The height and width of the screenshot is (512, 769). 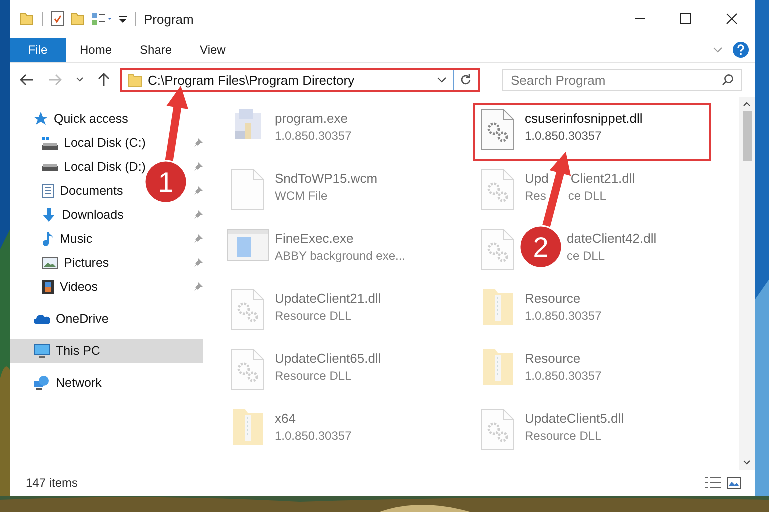 What do you see at coordinates (312, 118) in the screenshot?
I see `file-name: program.exe` at bounding box center [312, 118].